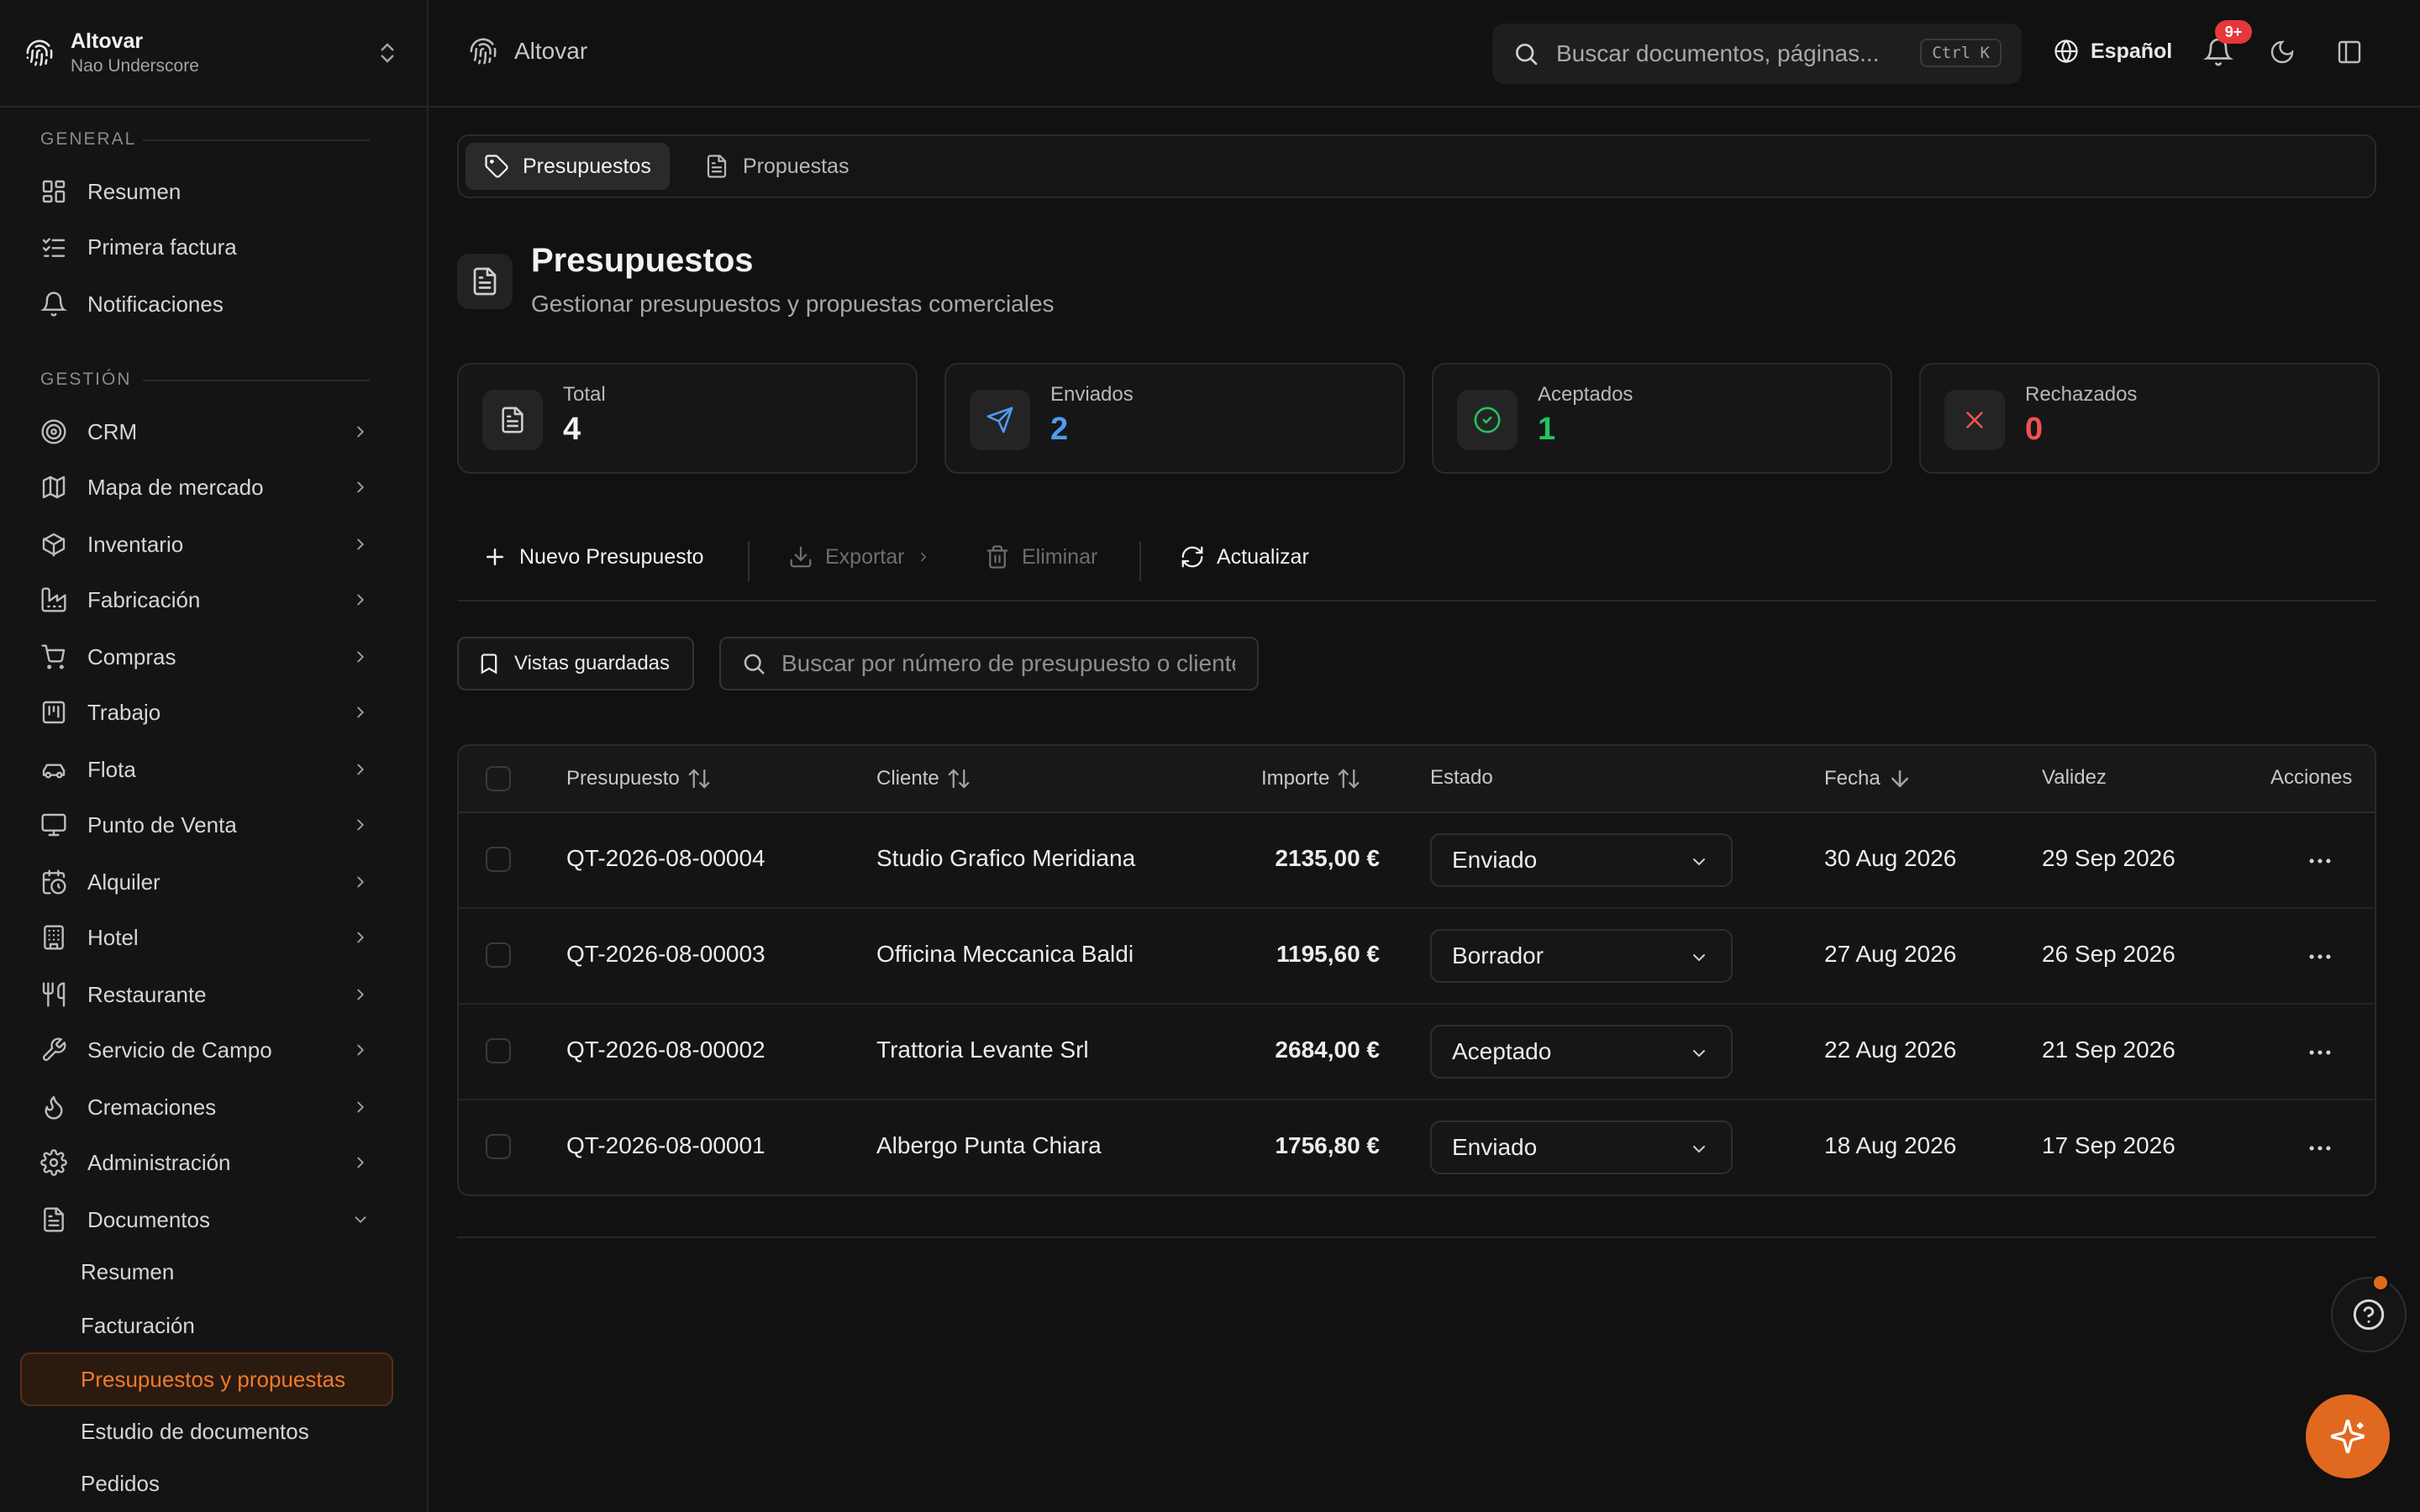  What do you see at coordinates (2082, 394) in the screenshot?
I see `stat-label: Rechazados` at bounding box center [2082, 394].